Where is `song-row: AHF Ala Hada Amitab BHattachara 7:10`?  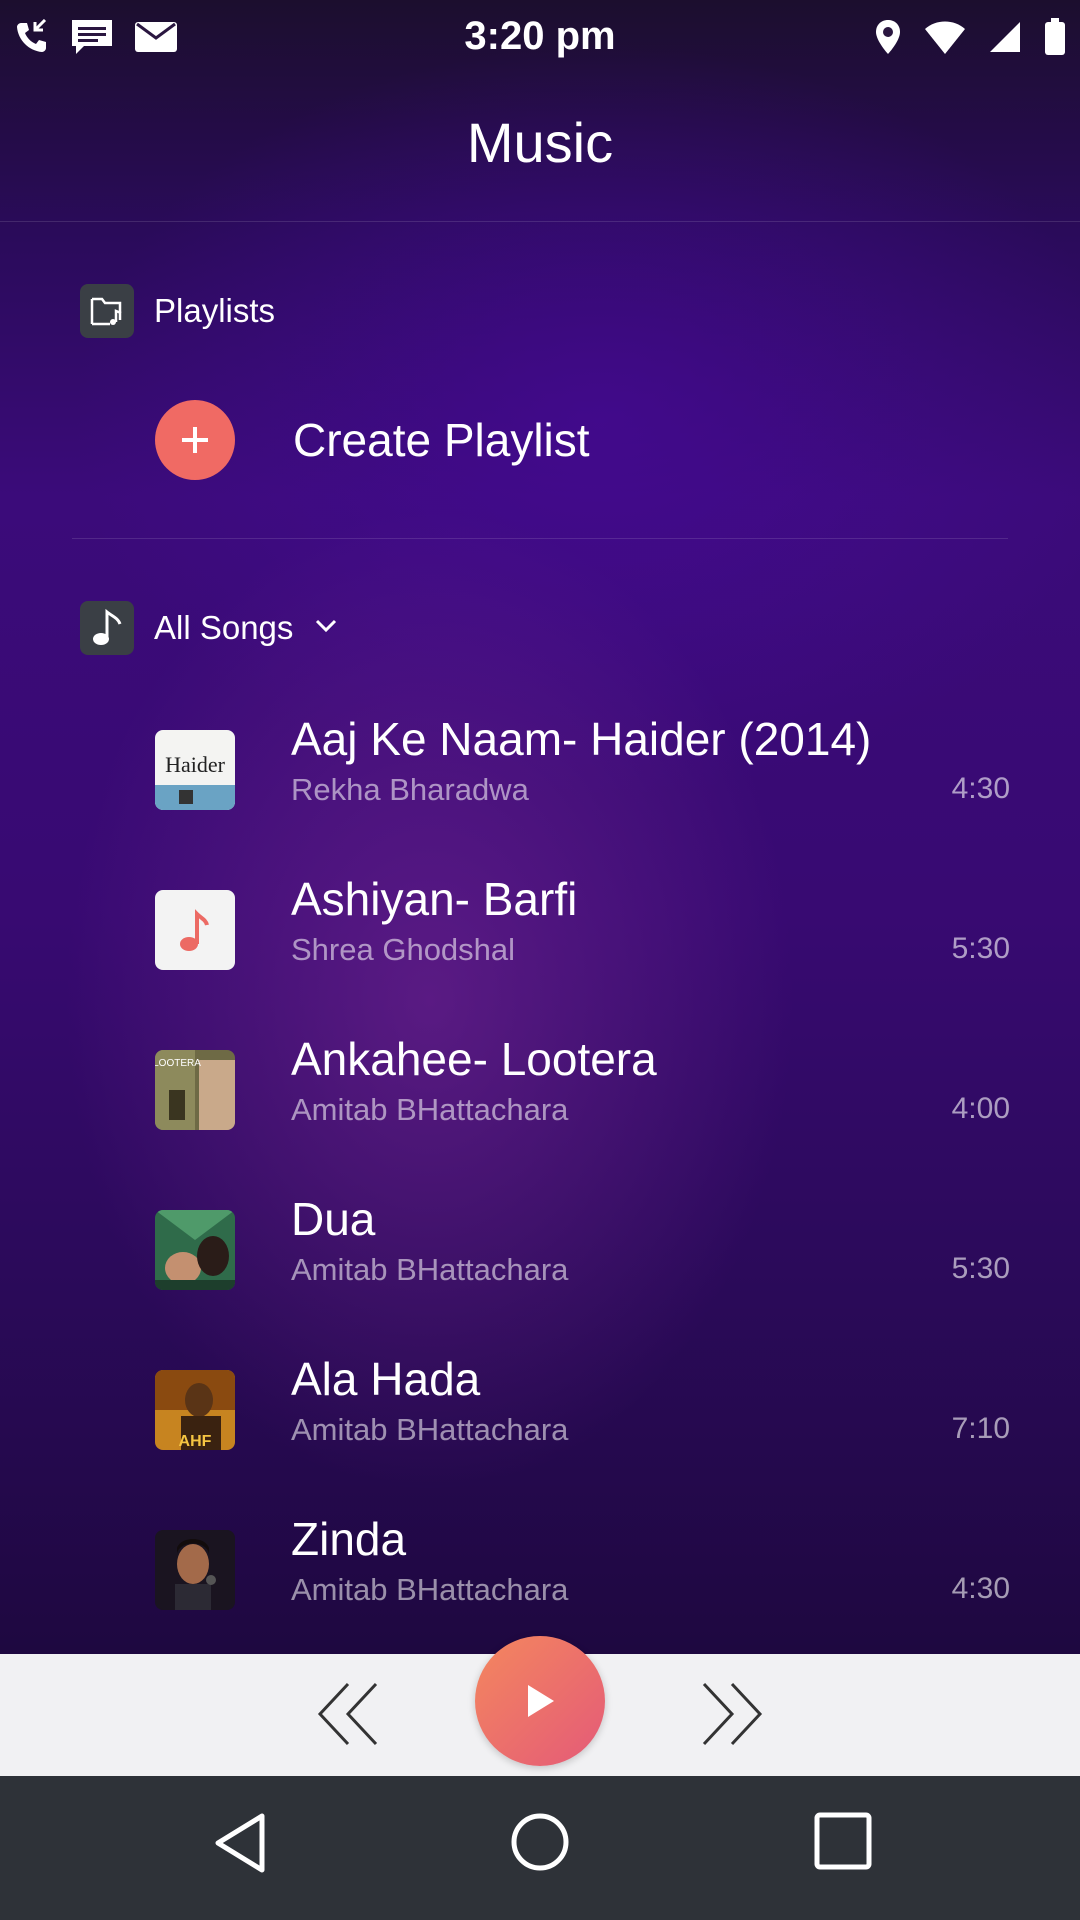 song-row: AHF Ala Hada Amitab BHattachara 7:10 is located at coordinates (582, 1412).